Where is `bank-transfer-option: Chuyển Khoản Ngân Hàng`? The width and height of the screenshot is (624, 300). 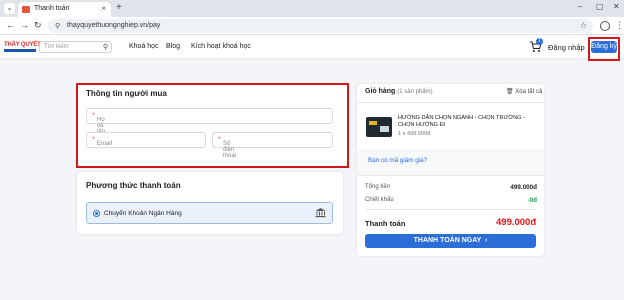
bank-transfer-option: Chuyển Khoản Ngân Hàng is located at coordinates (209, 213).